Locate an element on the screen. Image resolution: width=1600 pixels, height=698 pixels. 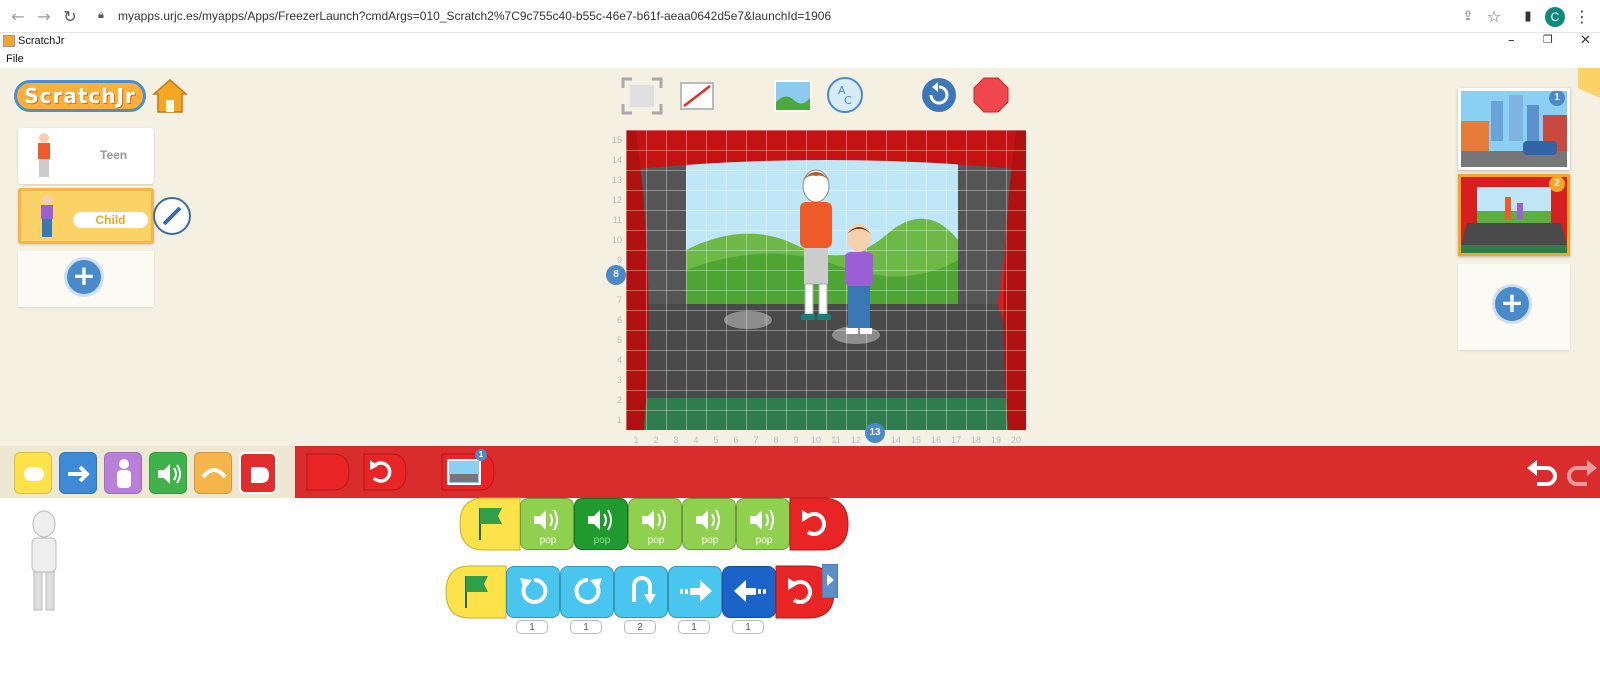
triggers-icon is located at coordinates (34, 474).